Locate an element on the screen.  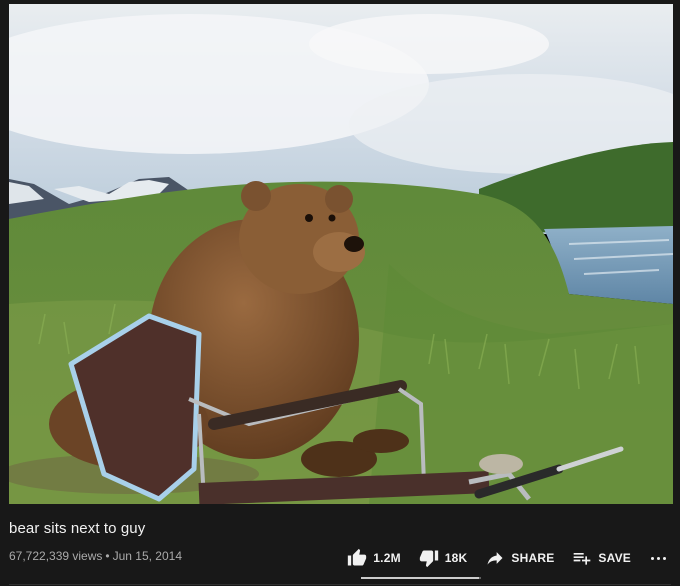
sentiment-like-fill is located at coordinates (420, 578).